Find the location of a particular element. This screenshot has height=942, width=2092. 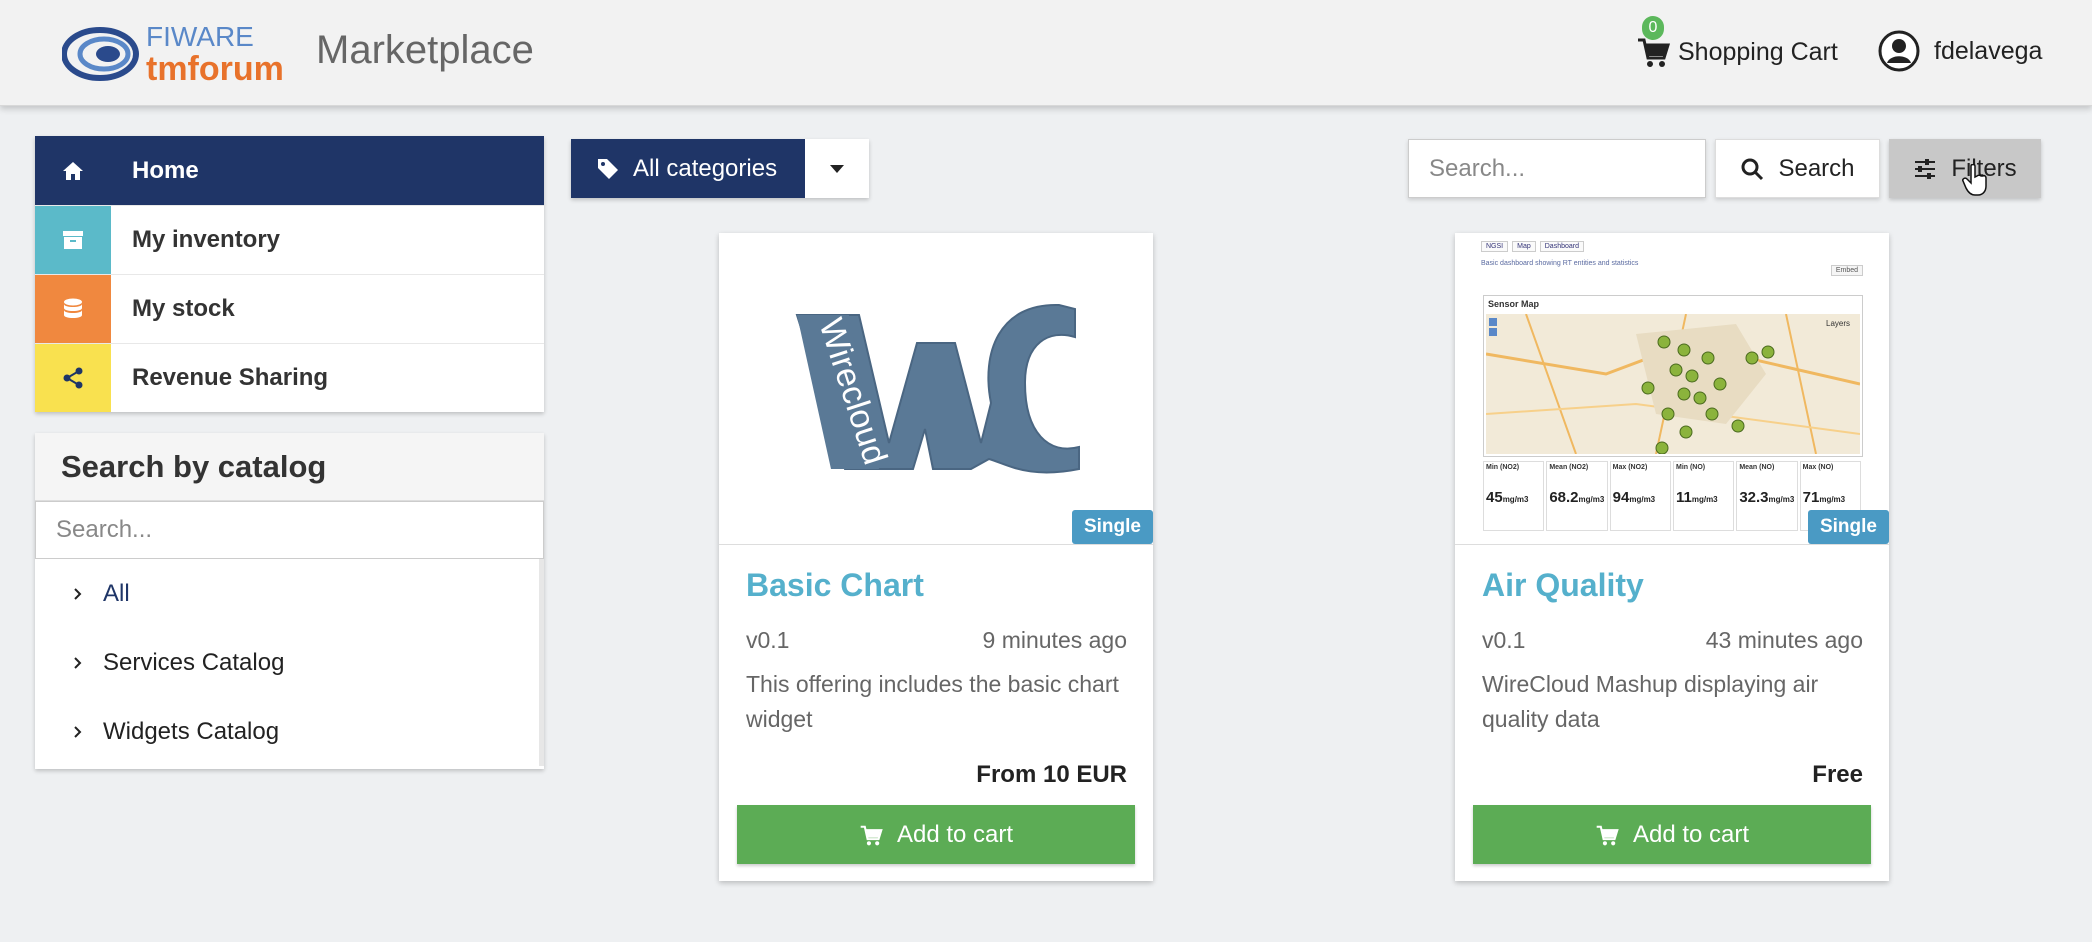

stat-cell: Min (NO2) 45mg/m3 is located at coordinates (1514, 496).